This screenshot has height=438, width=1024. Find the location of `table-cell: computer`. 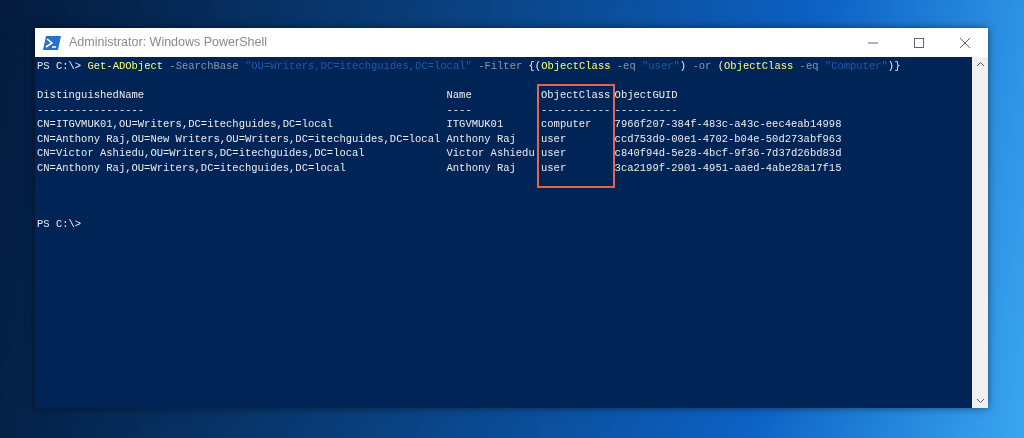

table-cell: computer is located at coordinates (566, 124).